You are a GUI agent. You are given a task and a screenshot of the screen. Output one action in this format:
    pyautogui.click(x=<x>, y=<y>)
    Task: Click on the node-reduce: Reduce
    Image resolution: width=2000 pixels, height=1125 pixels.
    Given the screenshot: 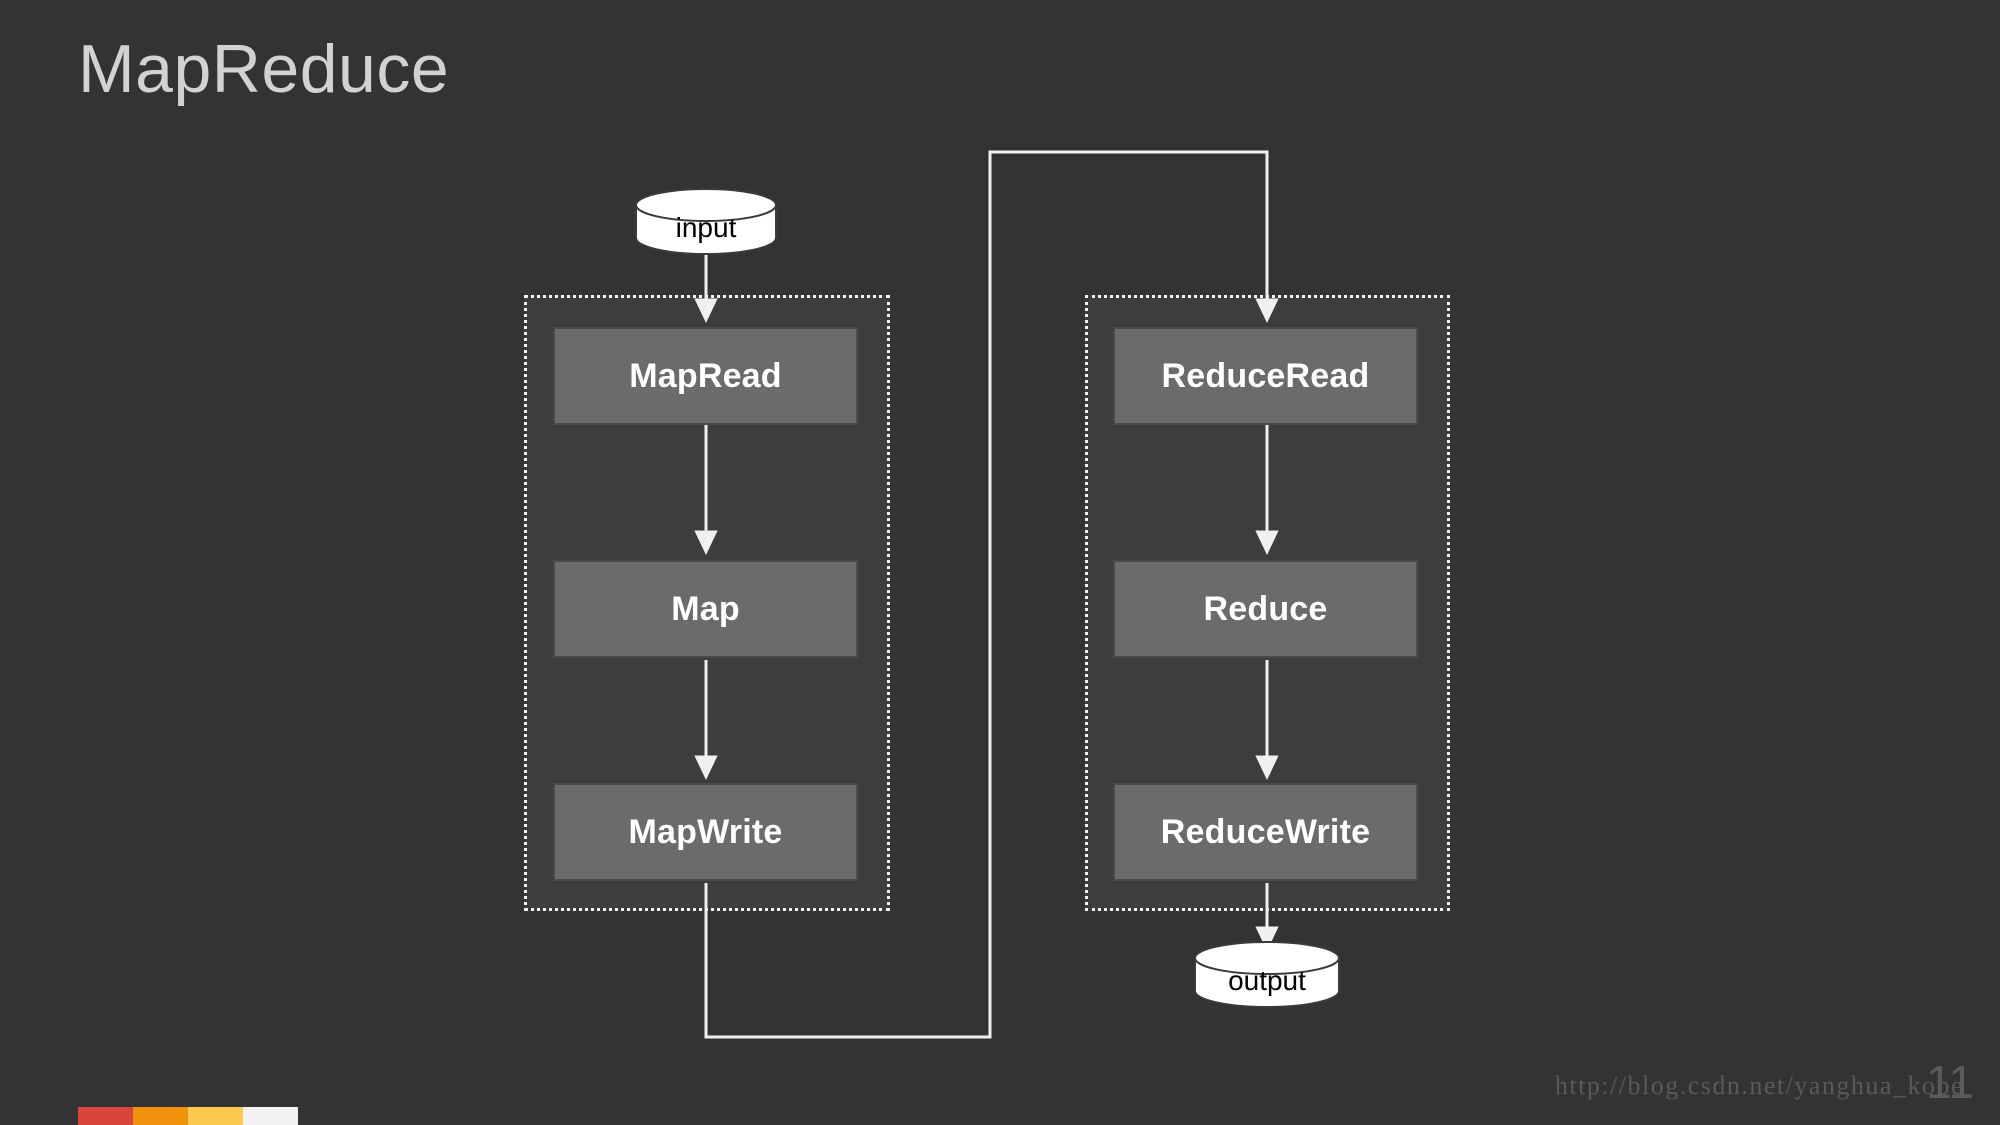 What is the action you would take?
    pyautogui.click(x=1265, y=609)
    